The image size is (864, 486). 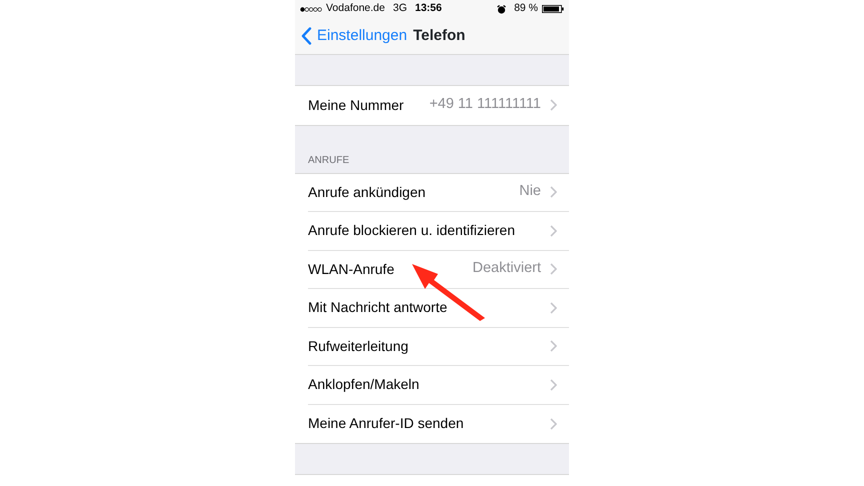 I want to click on back-button: Einstellungen, so click(x=354, y=36).